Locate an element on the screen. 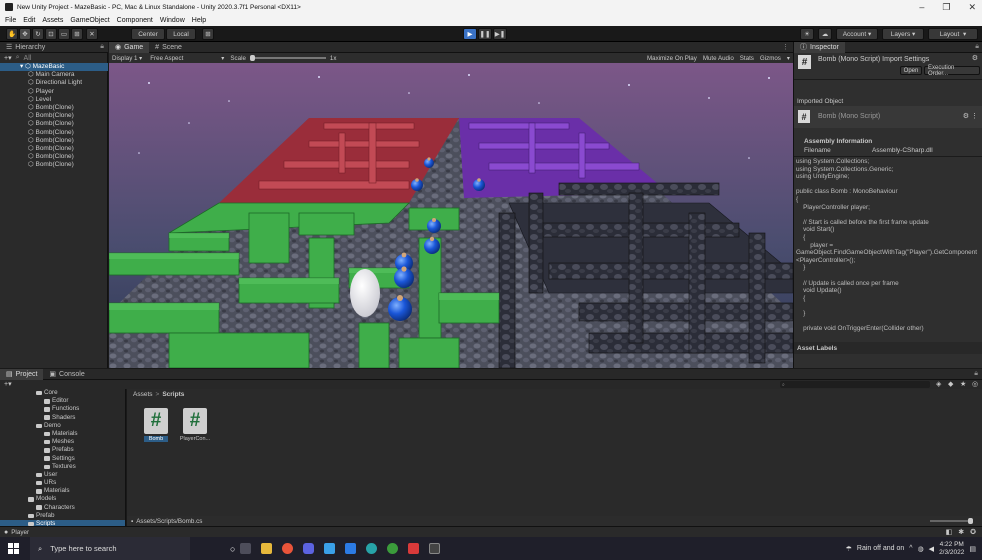  account-dropdown: Account ▾ is located at coordinates (857, 34).